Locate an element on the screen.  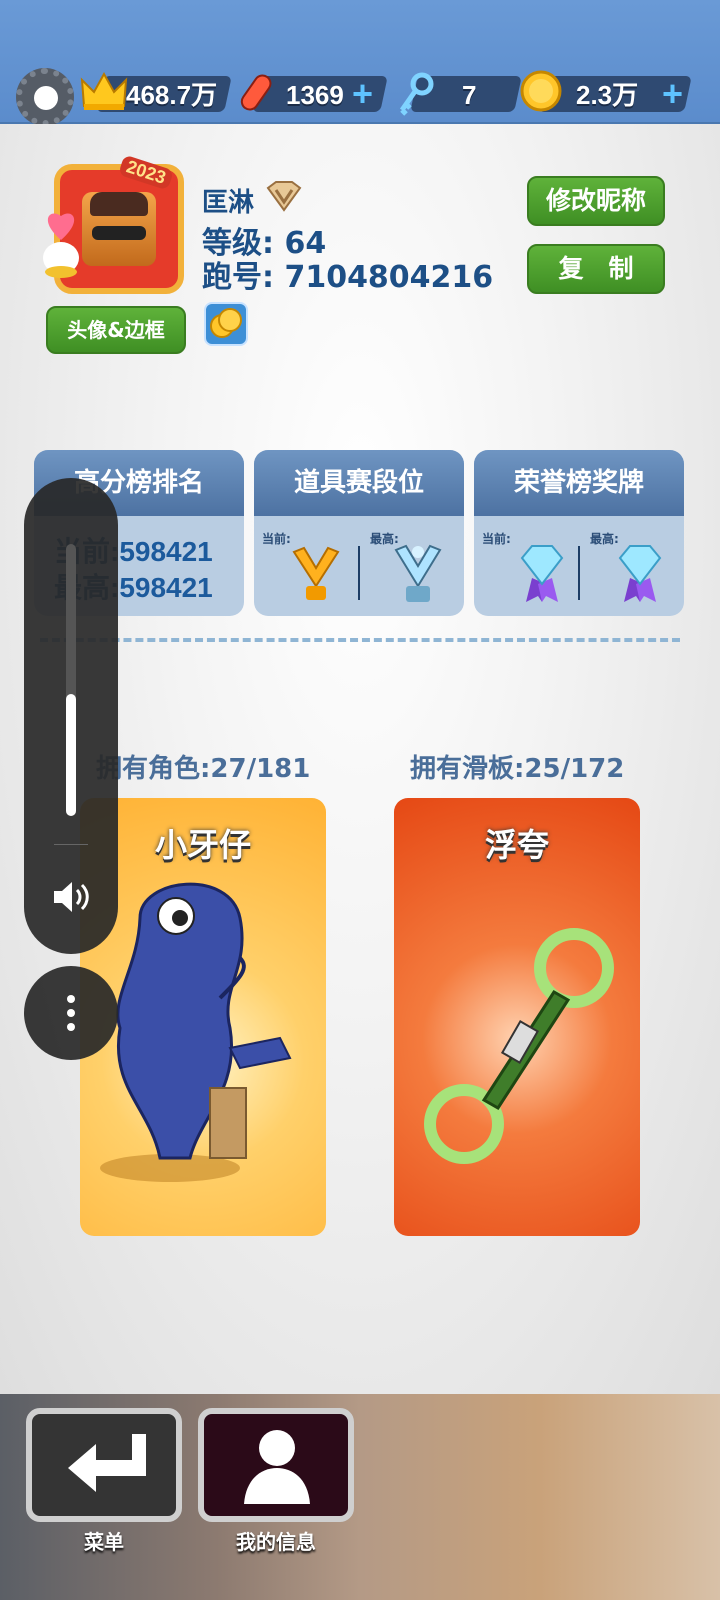
my-info-label: 我的信息 is located at coordinates (276, 1542).